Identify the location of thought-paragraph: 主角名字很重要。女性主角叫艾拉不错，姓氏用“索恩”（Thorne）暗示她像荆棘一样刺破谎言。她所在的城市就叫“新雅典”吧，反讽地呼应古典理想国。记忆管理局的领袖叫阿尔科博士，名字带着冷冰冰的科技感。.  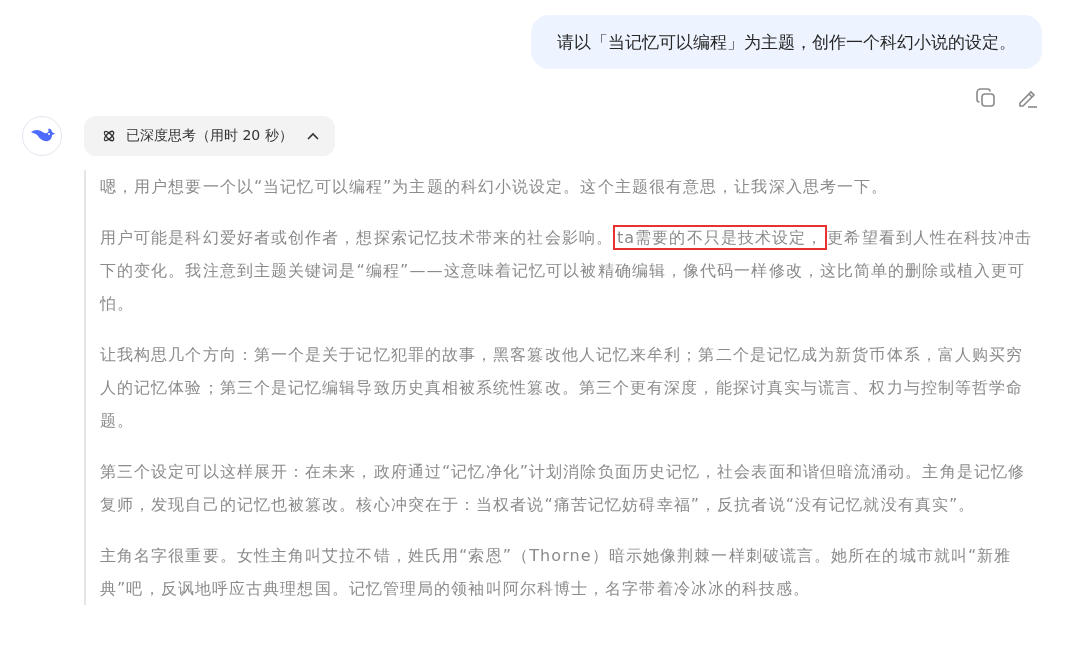
(556, 572).